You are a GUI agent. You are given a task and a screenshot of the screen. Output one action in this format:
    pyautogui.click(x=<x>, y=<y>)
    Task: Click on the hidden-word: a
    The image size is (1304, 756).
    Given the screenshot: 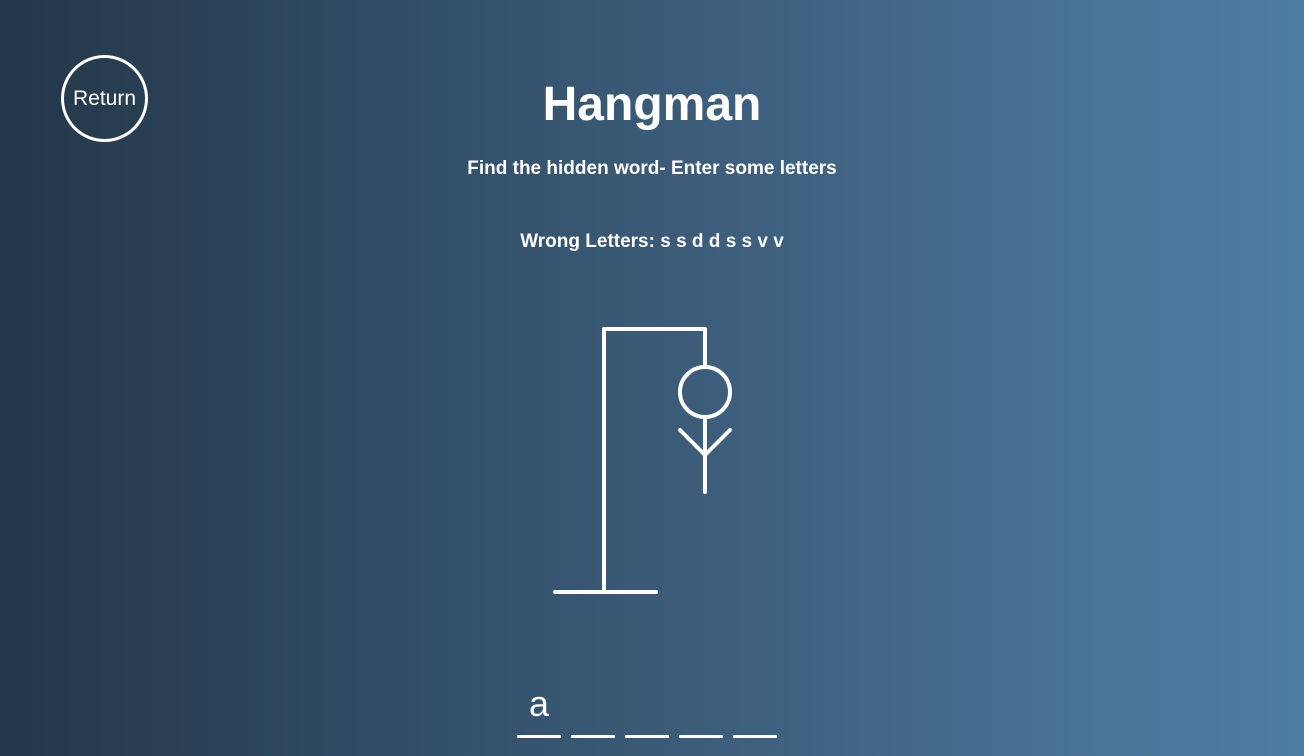 What is the action you would take?
    pyautogui.click(x=647, y=709)
    